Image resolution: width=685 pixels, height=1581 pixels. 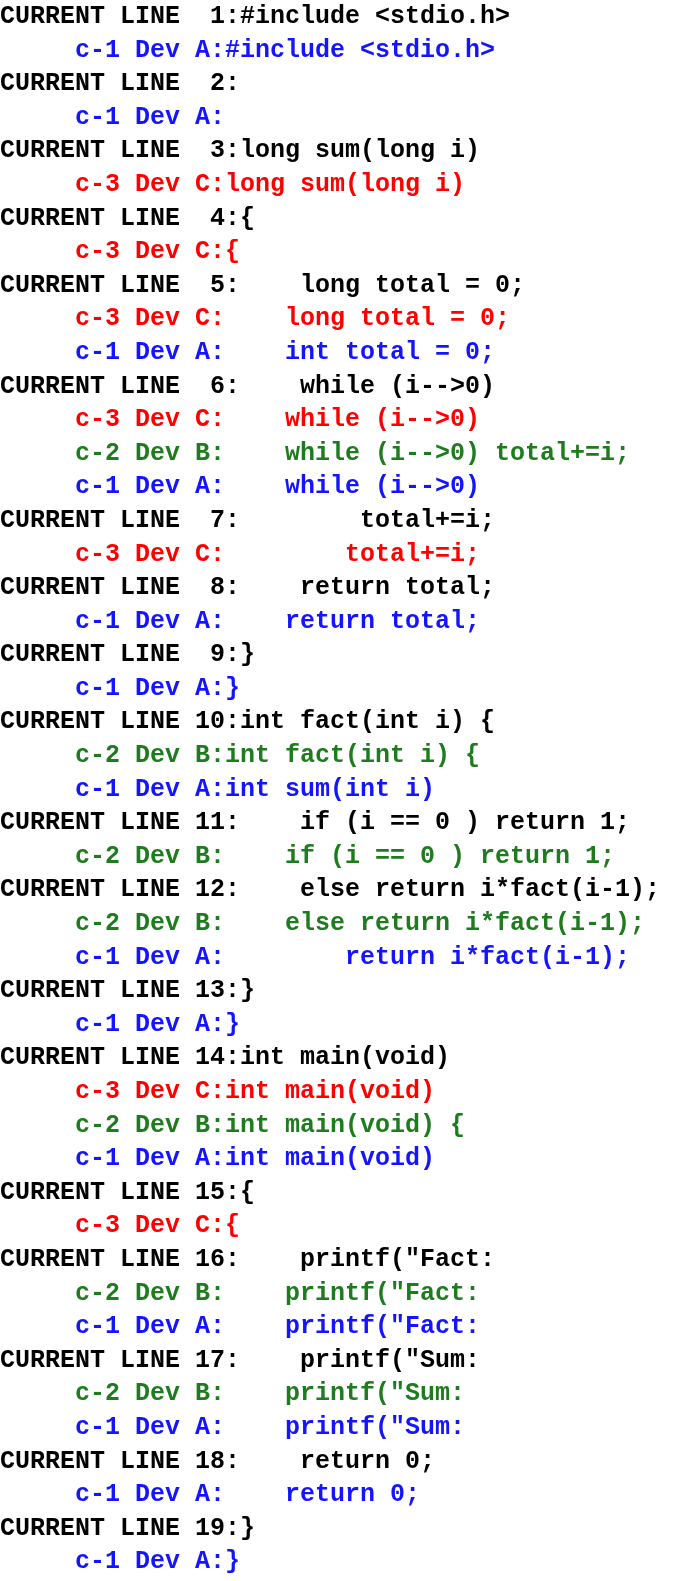 I want to click on line-label: CURRENT LINE 10:, so click(x=120, y=722).